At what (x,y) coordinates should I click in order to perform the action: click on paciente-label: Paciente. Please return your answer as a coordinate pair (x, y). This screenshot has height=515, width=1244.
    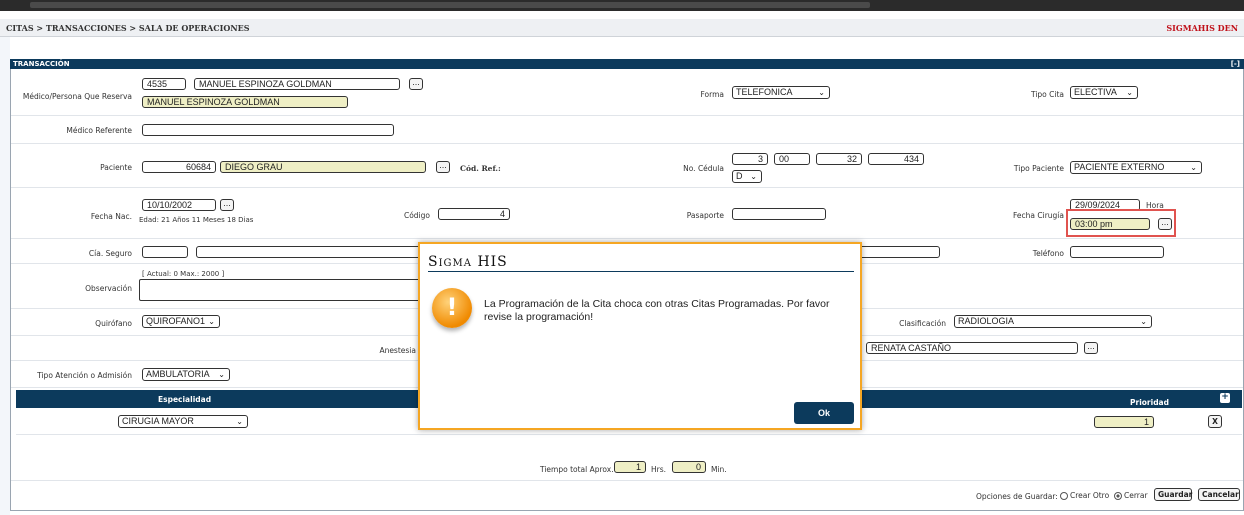
    Looking at the image, I should click on (116, 167).